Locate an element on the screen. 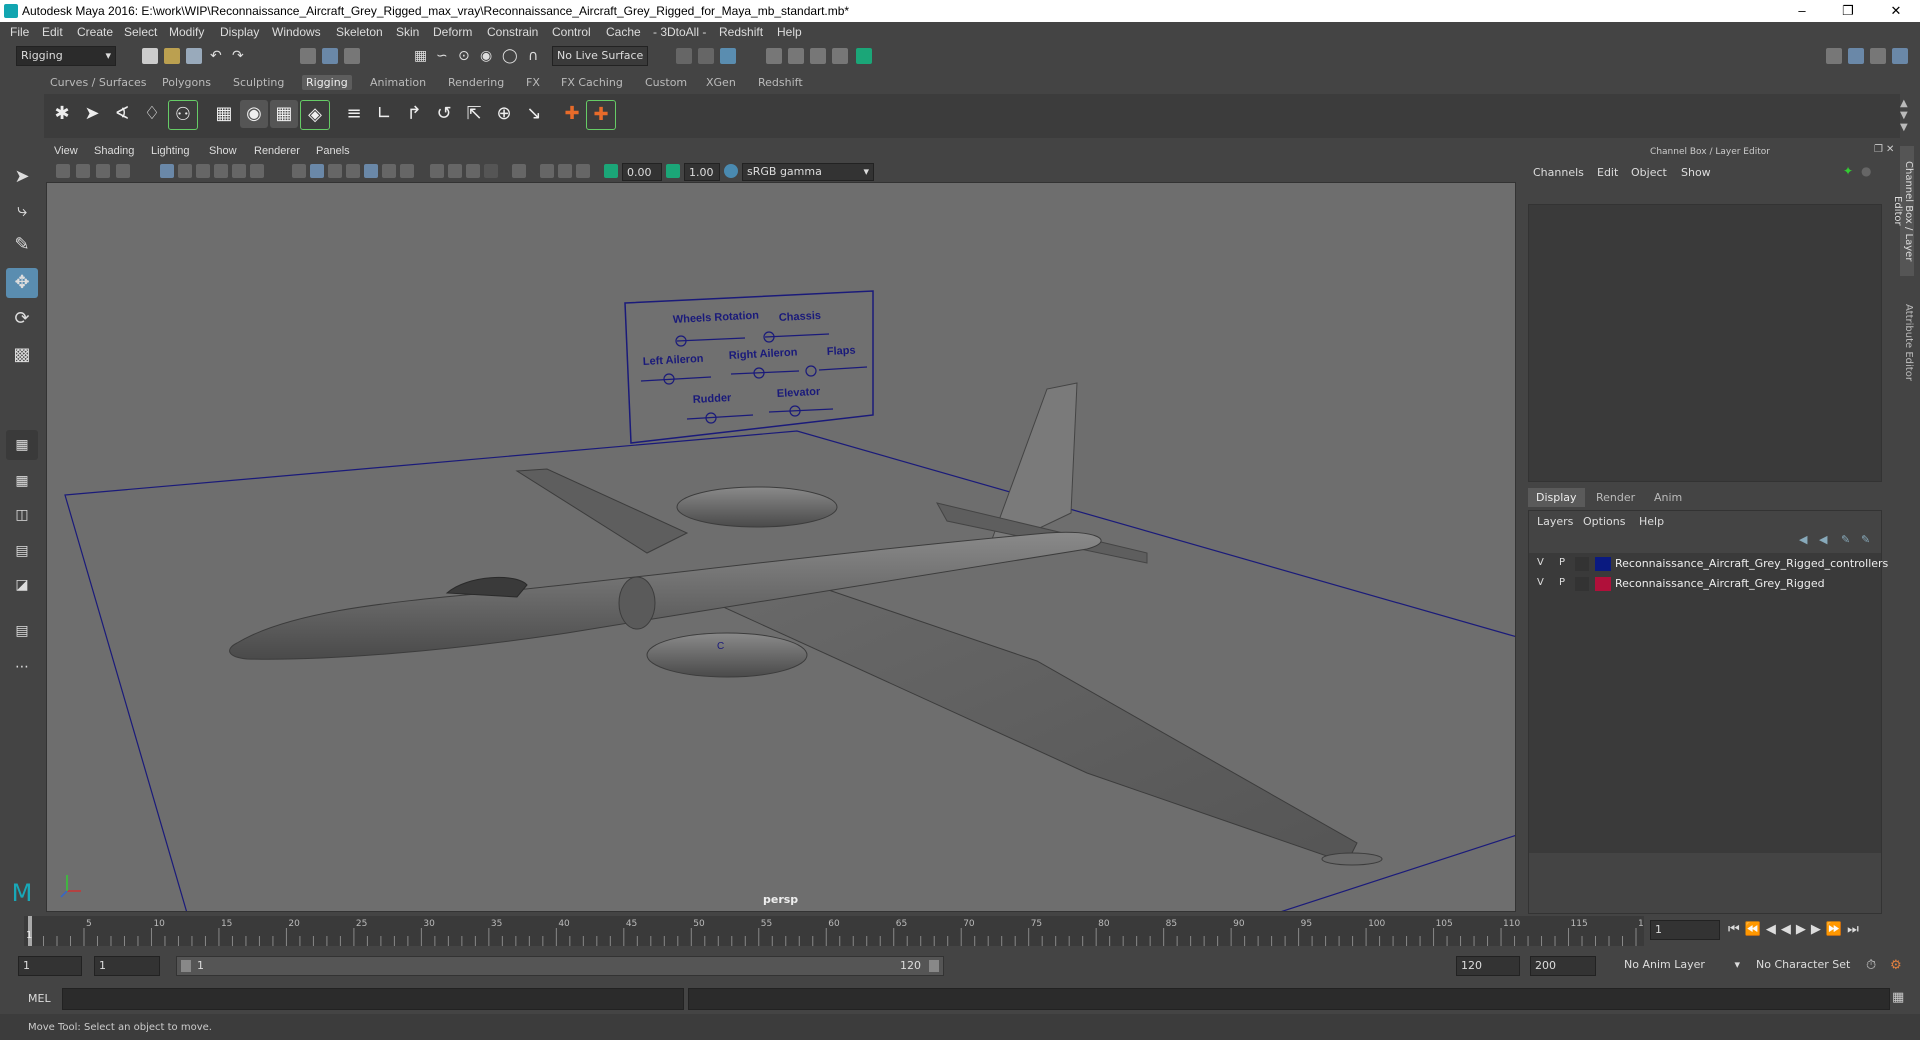  tab-xgen: XGen is located at coordinates (721, 82).